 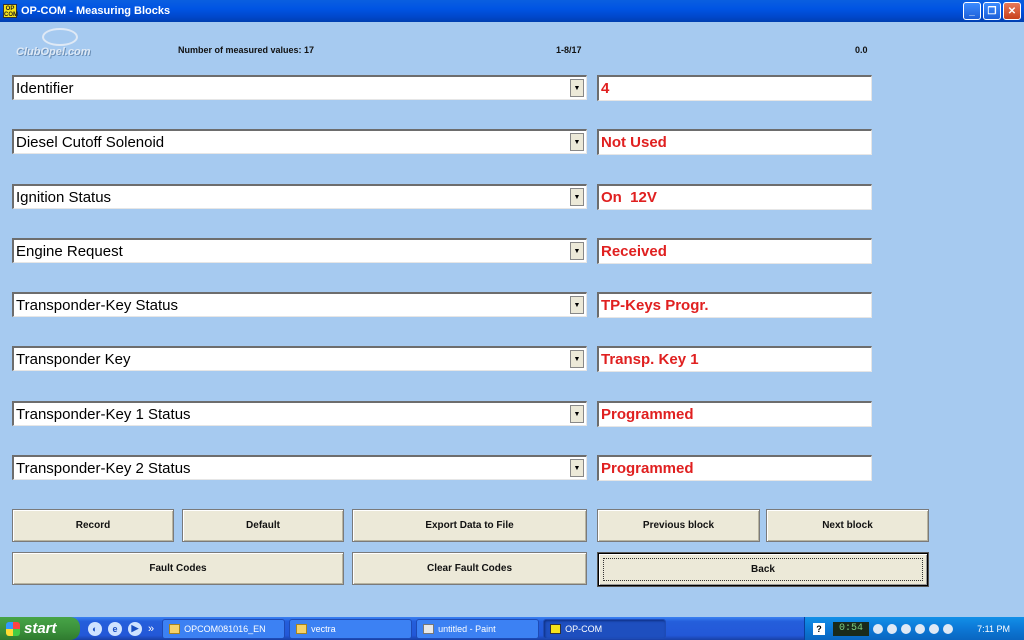 What do you see at coordinates (73, 359) in the screenshot?
I see `measure-label: Transponder Key` at bounding box center [73, 359].